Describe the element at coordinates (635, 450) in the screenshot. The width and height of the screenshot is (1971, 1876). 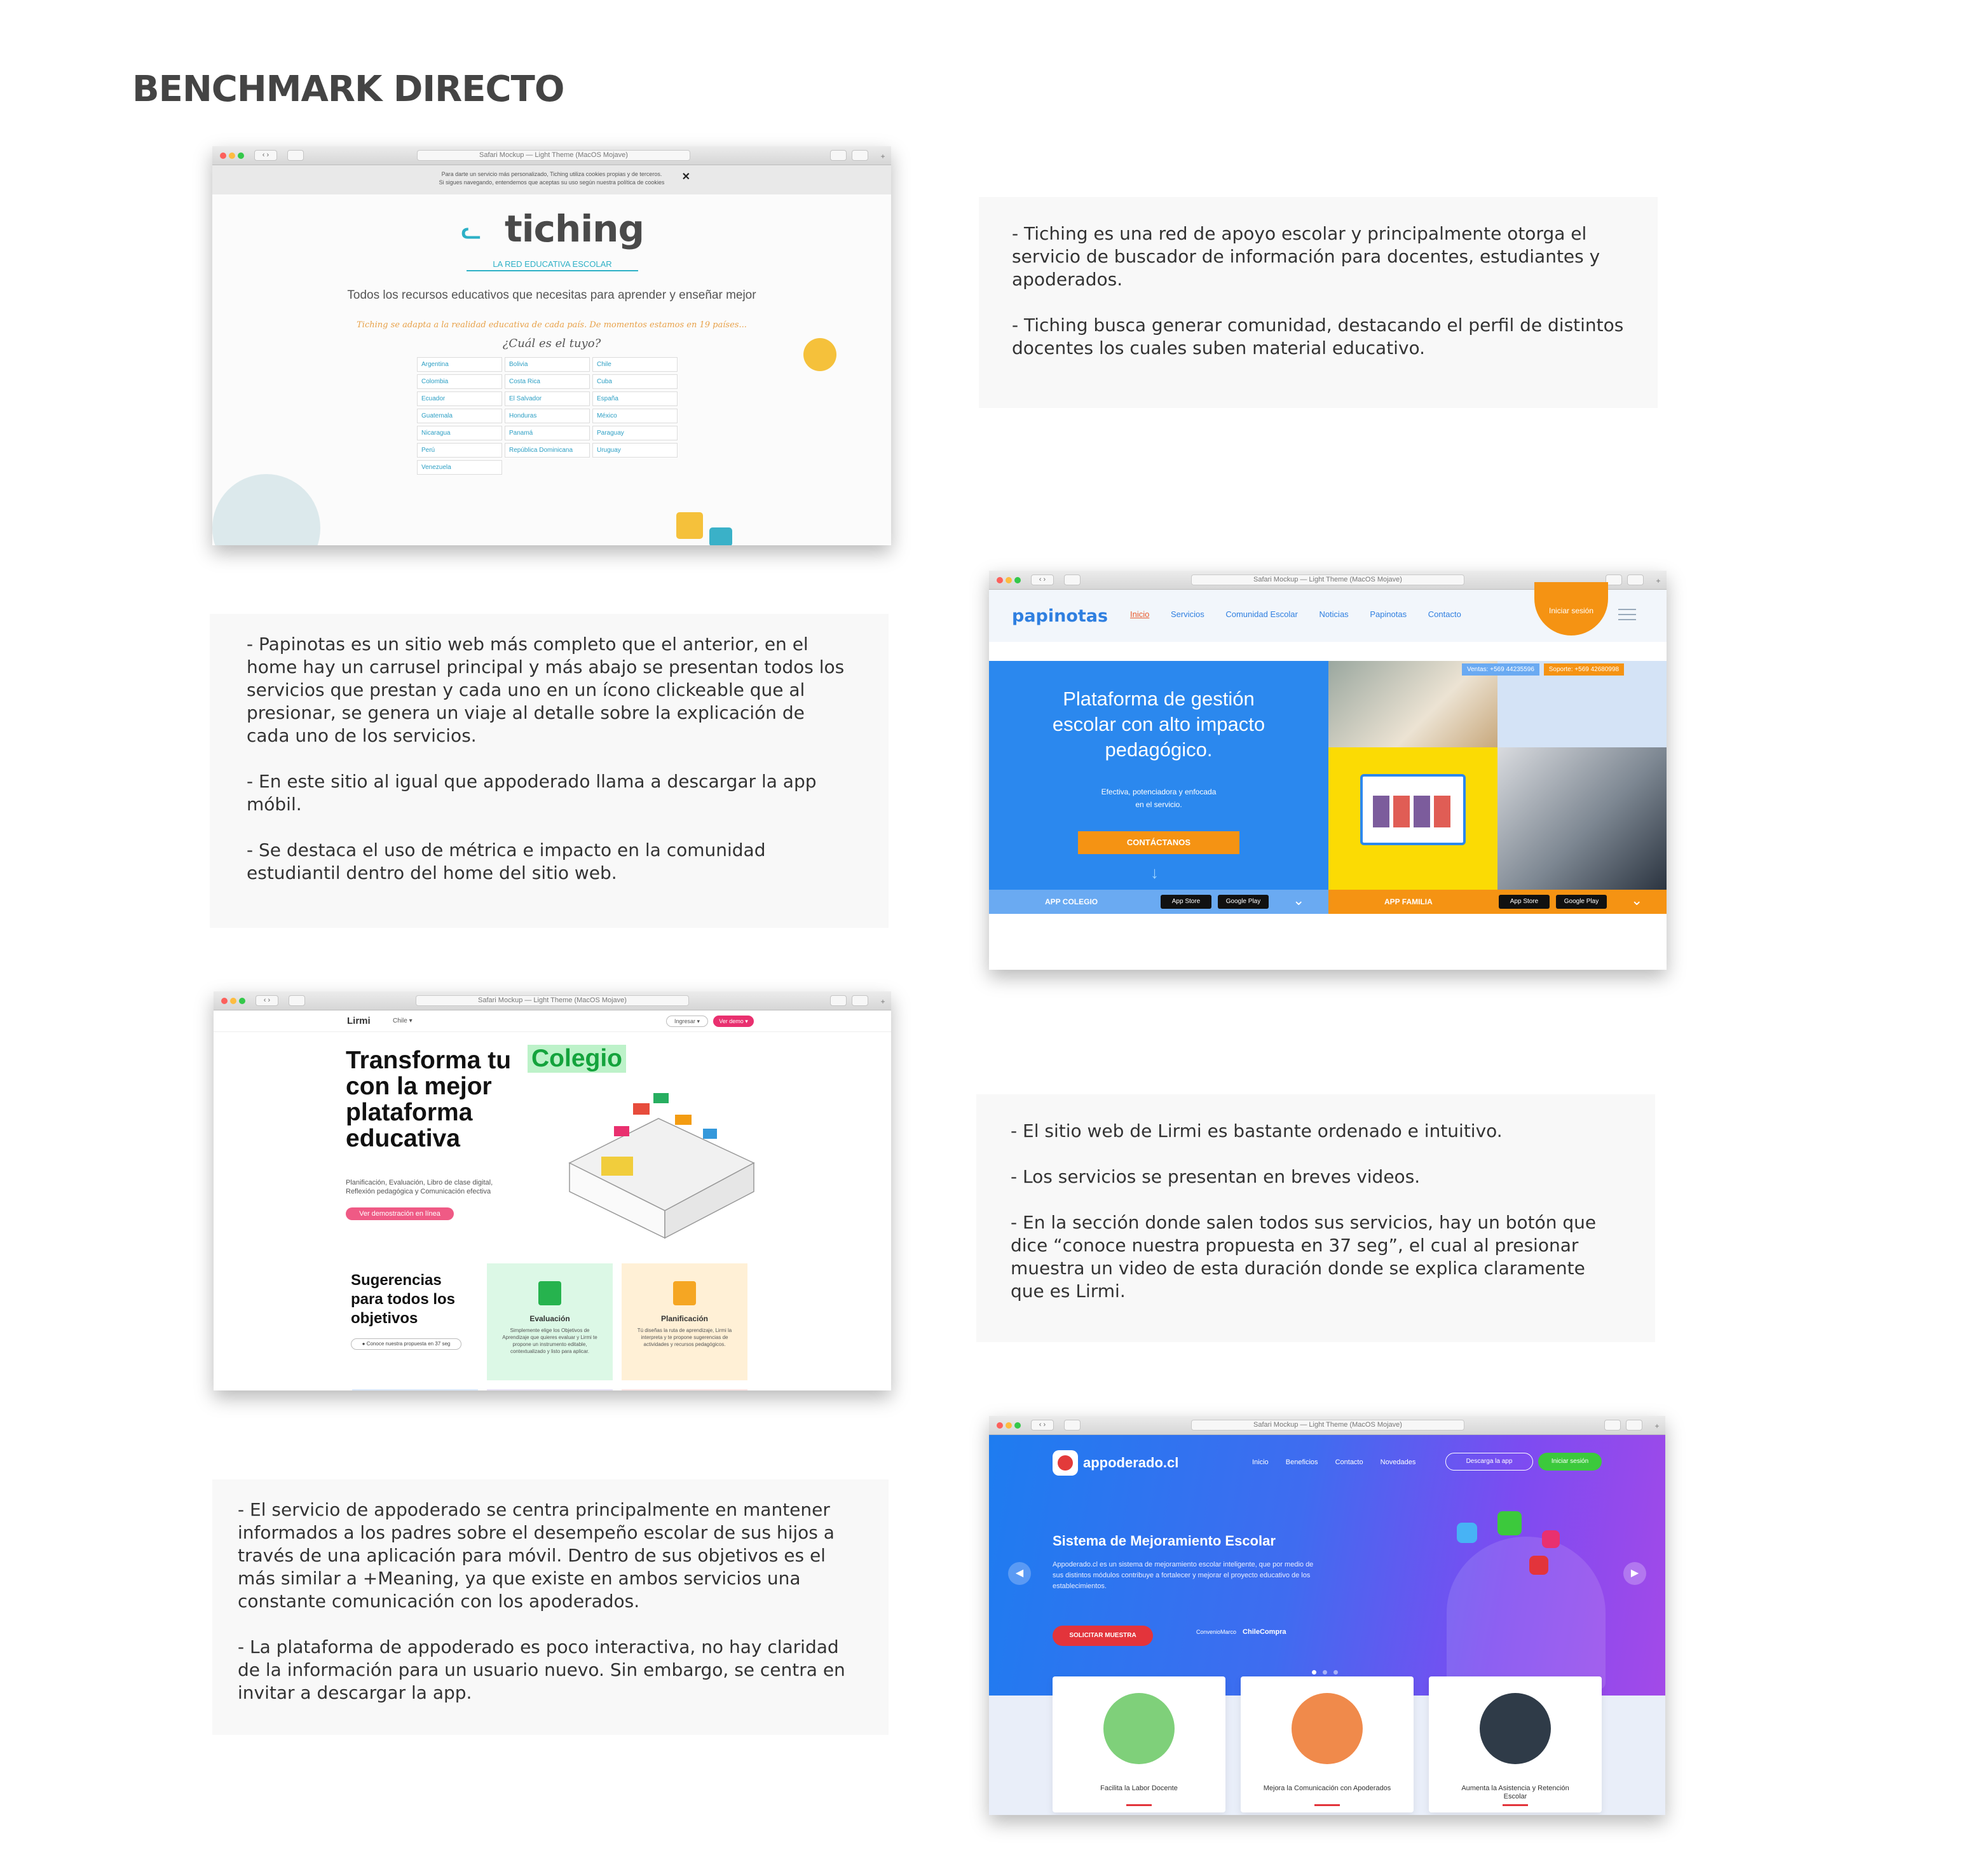
I see `country-link: Uruguay` at that location.